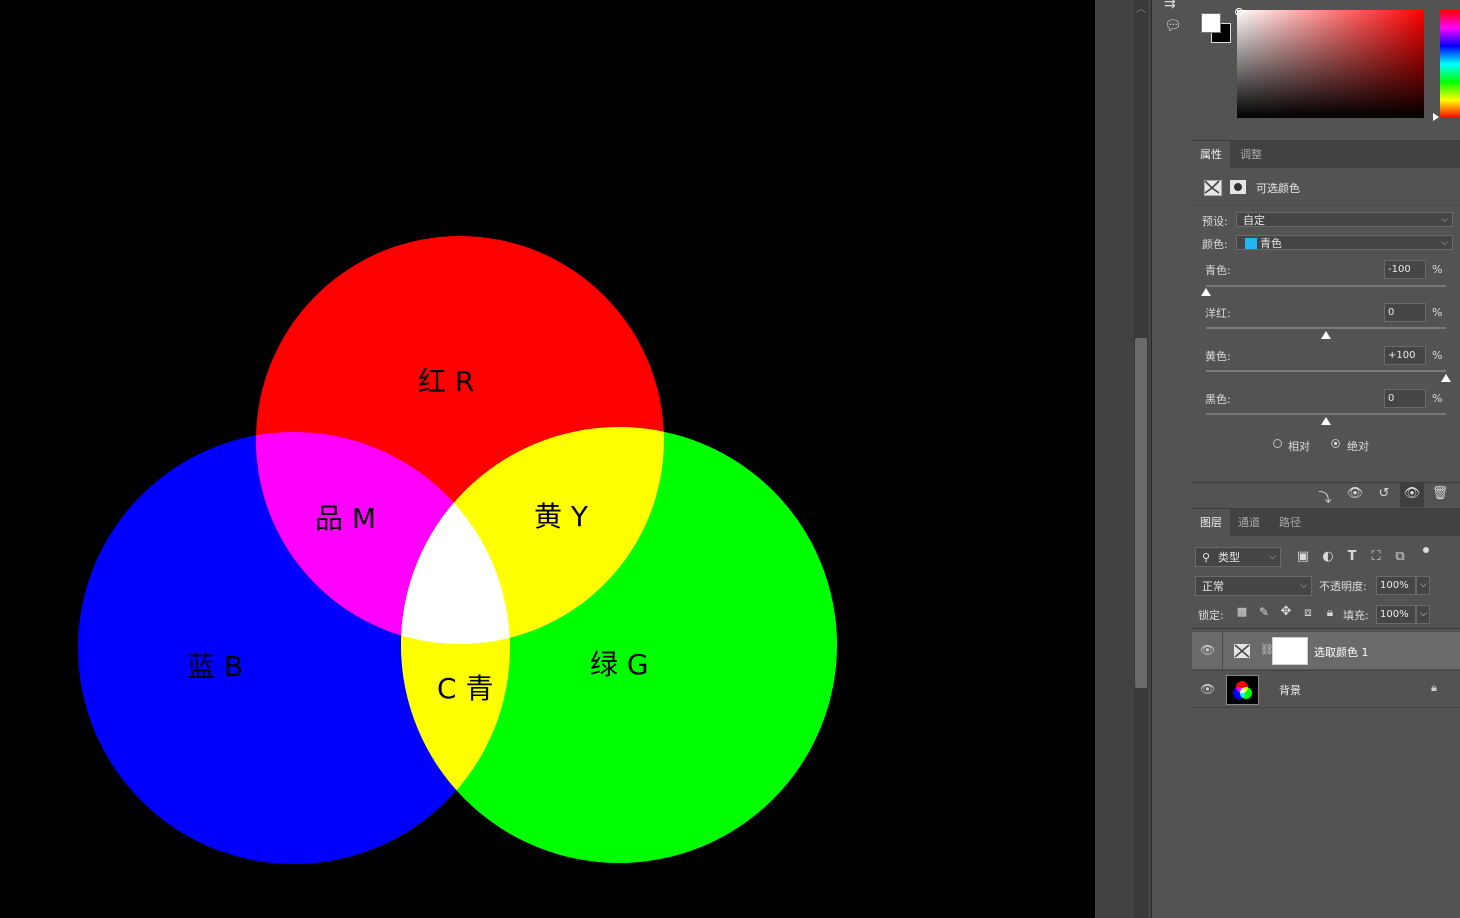 The height and width of the screenshot is (918, 1460). What do you see at coordinates (1344, 219) in the screenshot?
I see `preset-dropdown: 自定 ⌵` at bounding box center [1344, 219].